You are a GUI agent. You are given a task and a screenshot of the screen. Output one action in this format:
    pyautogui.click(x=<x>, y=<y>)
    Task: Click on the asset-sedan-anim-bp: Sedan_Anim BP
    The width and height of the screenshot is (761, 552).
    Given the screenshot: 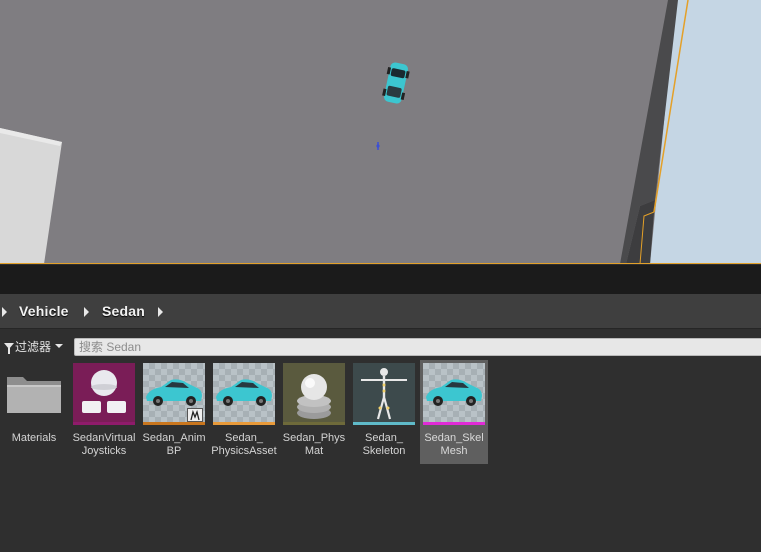 What is the action you would take?
    pyautogui.click(x=174, y=412)
    